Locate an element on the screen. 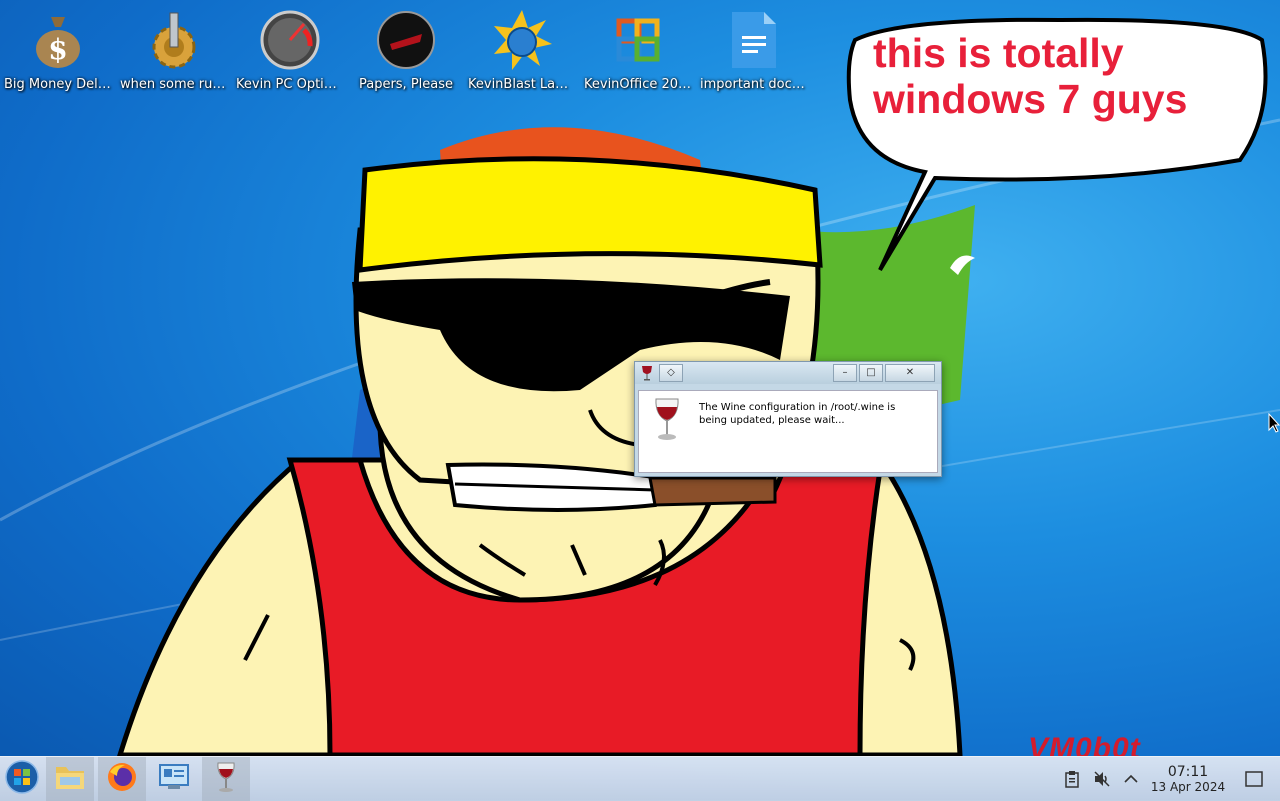 This screenshot has width=1280, height=801. clock-time: 07:11 is located at coordinates (1188, 772).